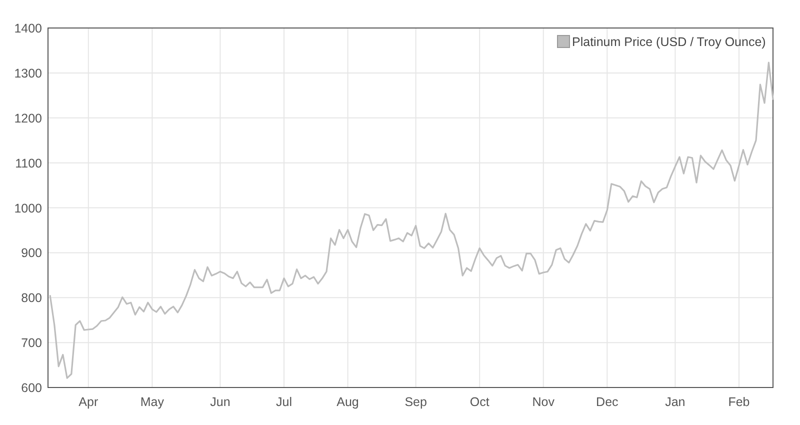 This screenshot has width=800, height=425. I want to click on x-tick-label: May, so click(152, 402).